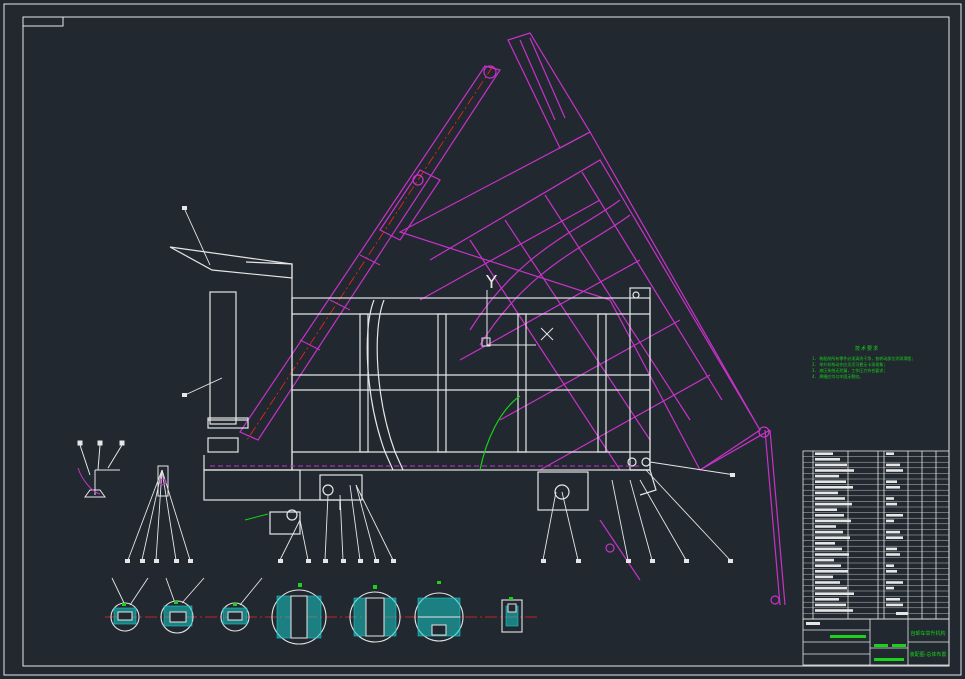 The image size is (965, 679). Describe the element at coordinates (187, 591) in the screenshot. I see `detail-labels` at that location.